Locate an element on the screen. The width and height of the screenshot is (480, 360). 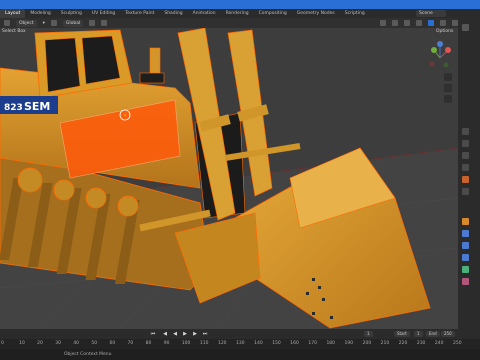
xray-icon is located at coordinates (419, 23).